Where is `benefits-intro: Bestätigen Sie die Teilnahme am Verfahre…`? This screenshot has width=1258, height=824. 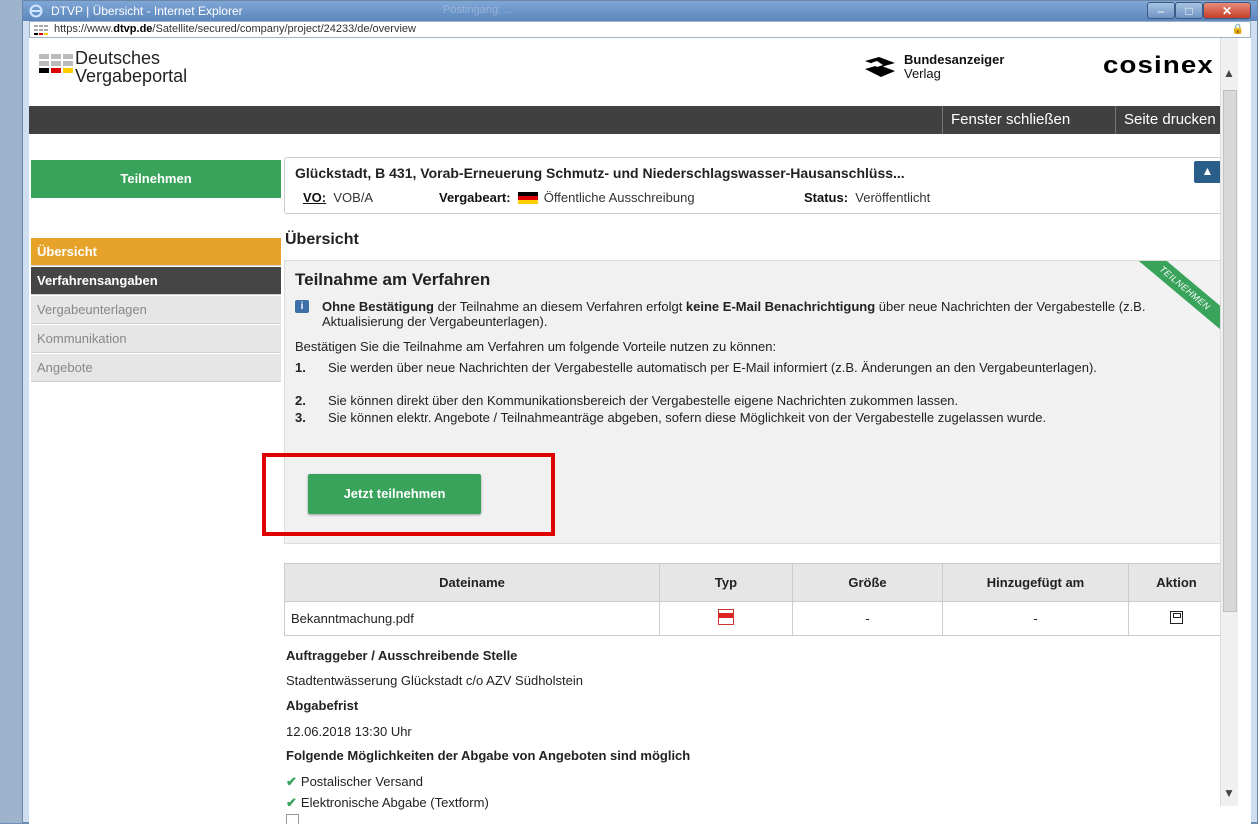
benefits-intro: Bestätigen Sie die Teilnahme am Verfahre… is located at coordinates (536, 346).